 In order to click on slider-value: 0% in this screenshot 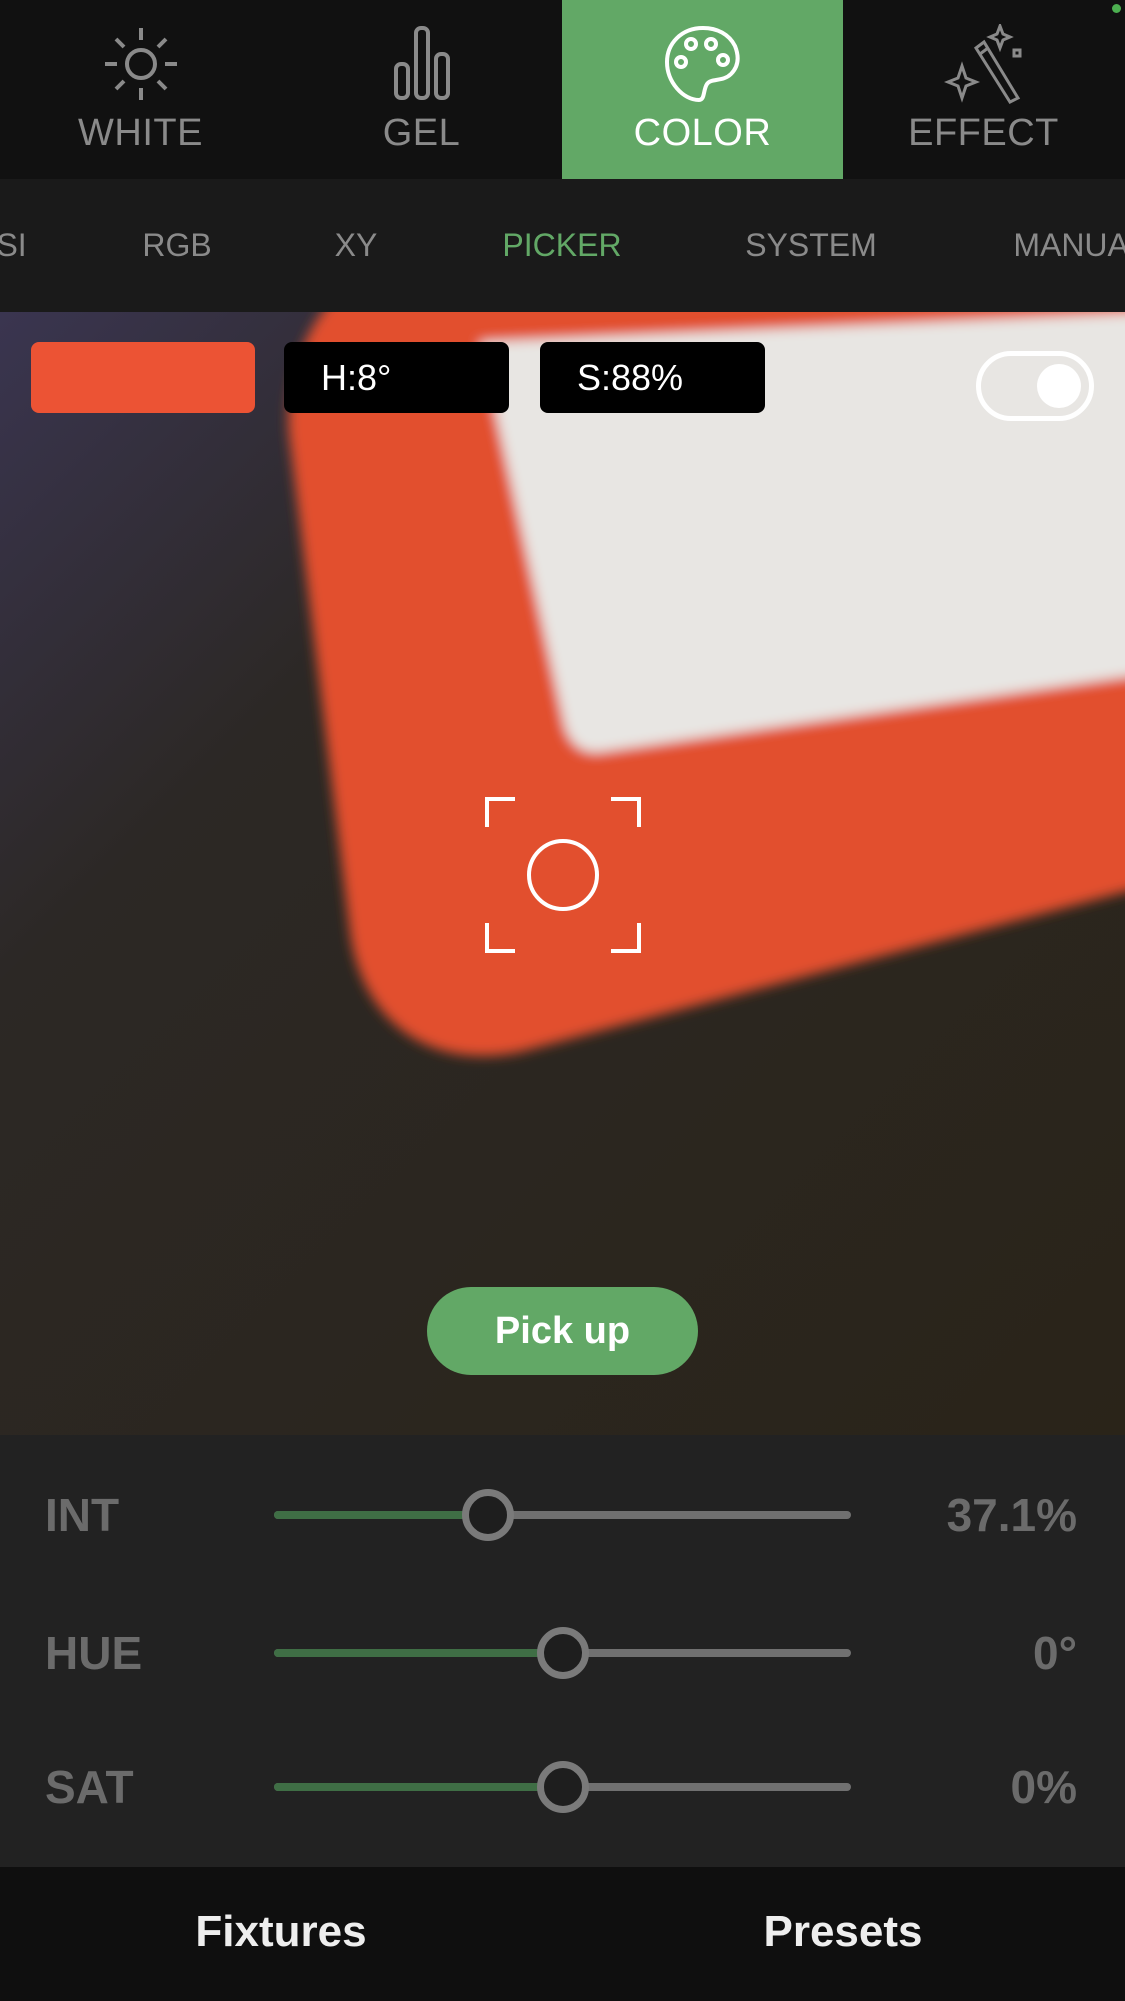, I will do `click(1043, 1787)`.